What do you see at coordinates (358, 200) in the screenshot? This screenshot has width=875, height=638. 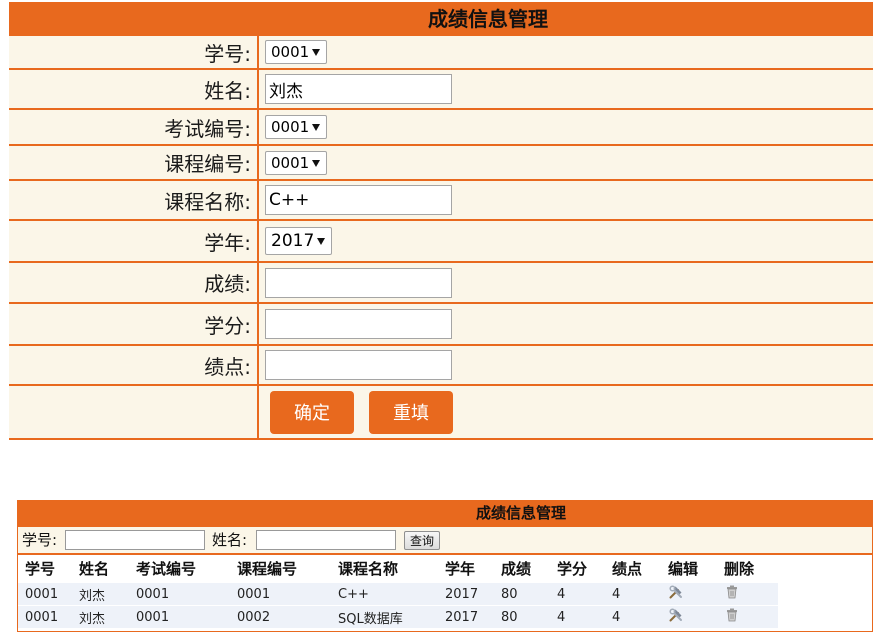 I see `course-name-input` at bounding box center [358, 200].